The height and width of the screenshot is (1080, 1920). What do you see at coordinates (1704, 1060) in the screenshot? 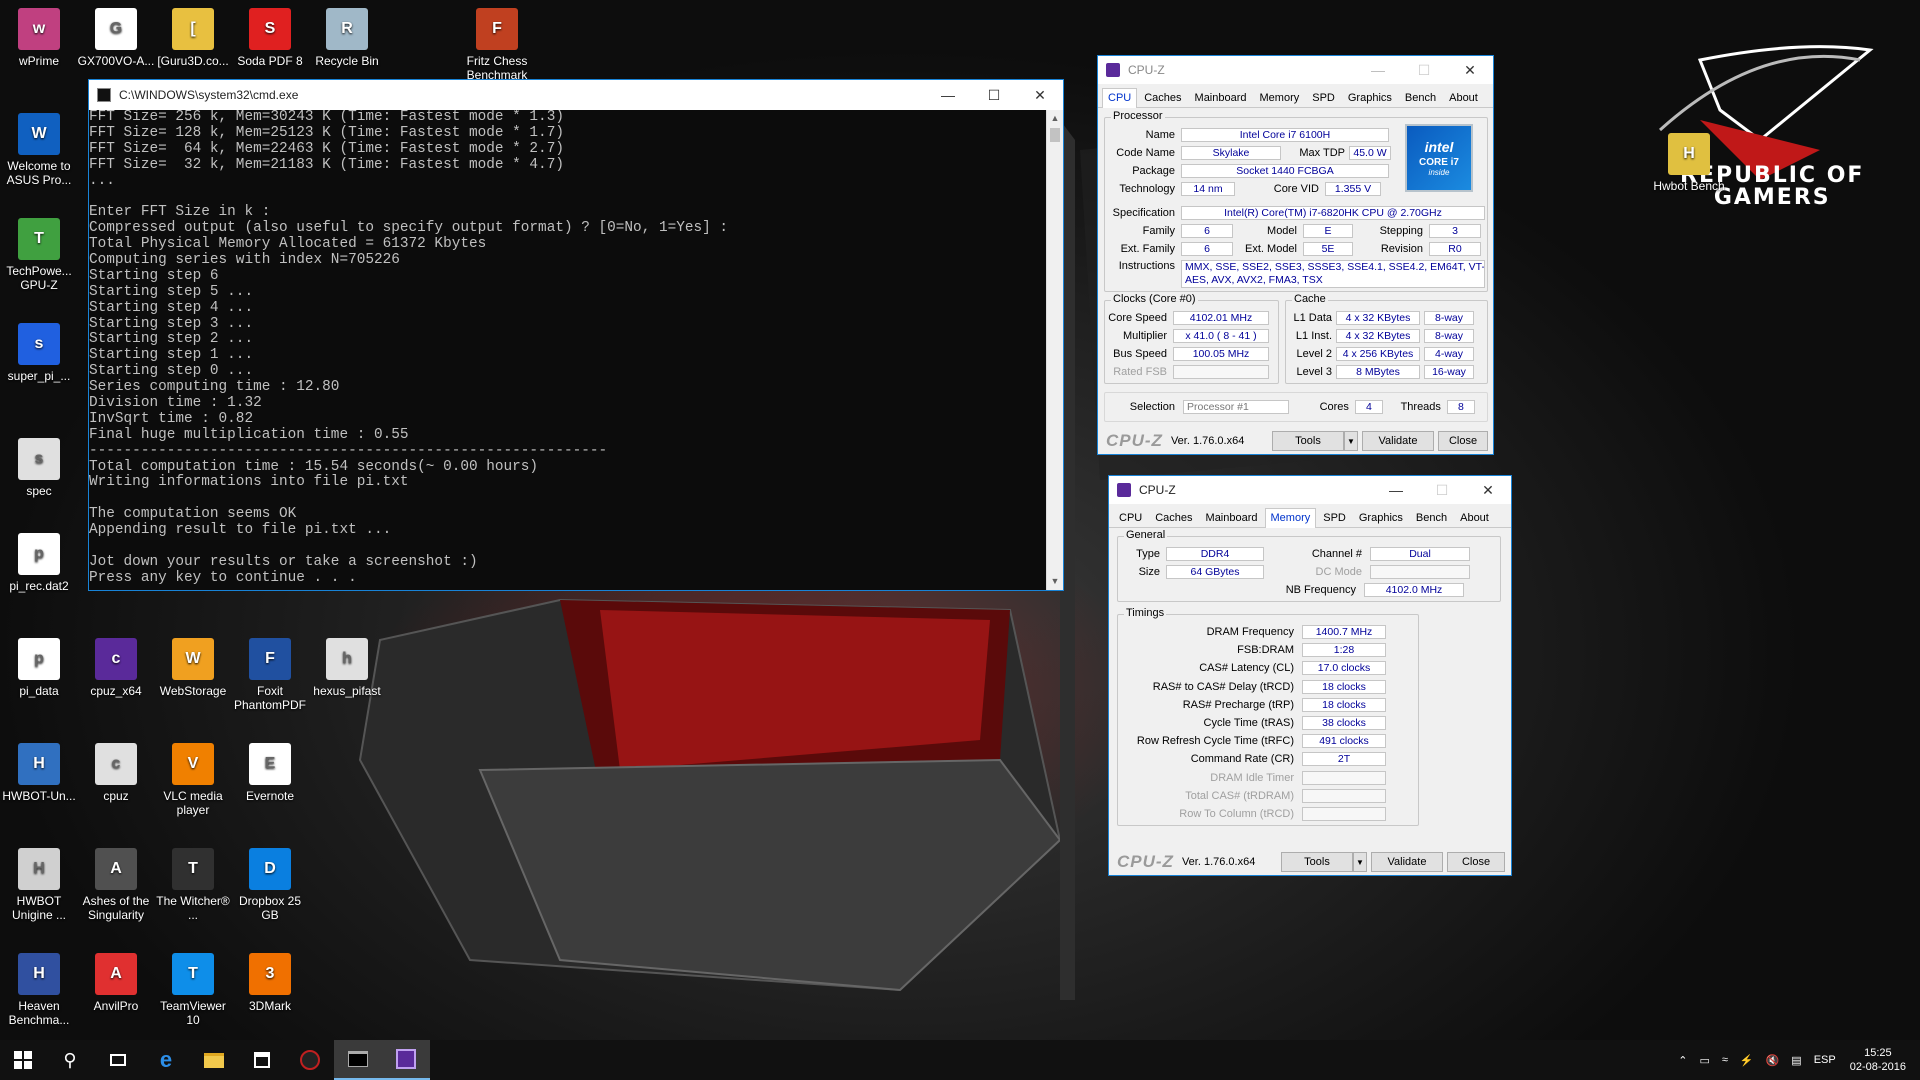
I see `battery-icon: ▭` at bounding box center [1704, 1060].